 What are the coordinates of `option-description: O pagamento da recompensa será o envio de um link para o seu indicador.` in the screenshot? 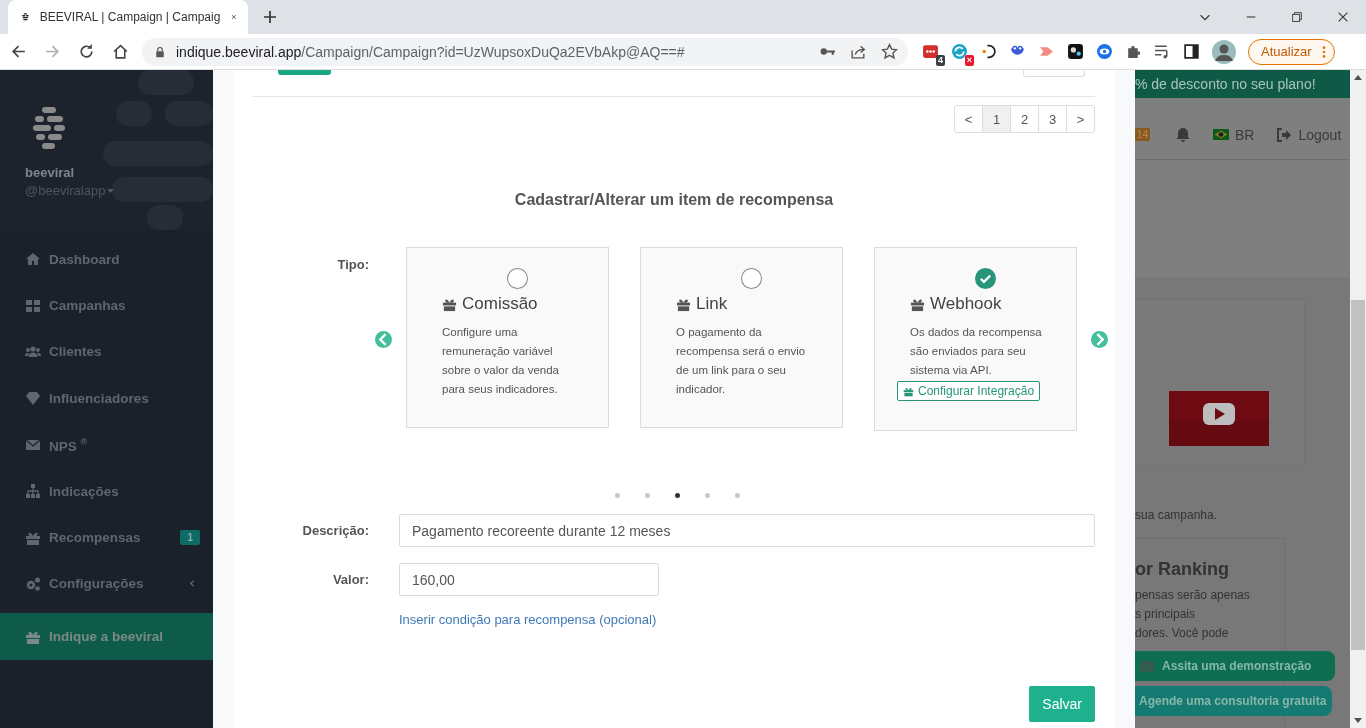 It's located at (741, 361).